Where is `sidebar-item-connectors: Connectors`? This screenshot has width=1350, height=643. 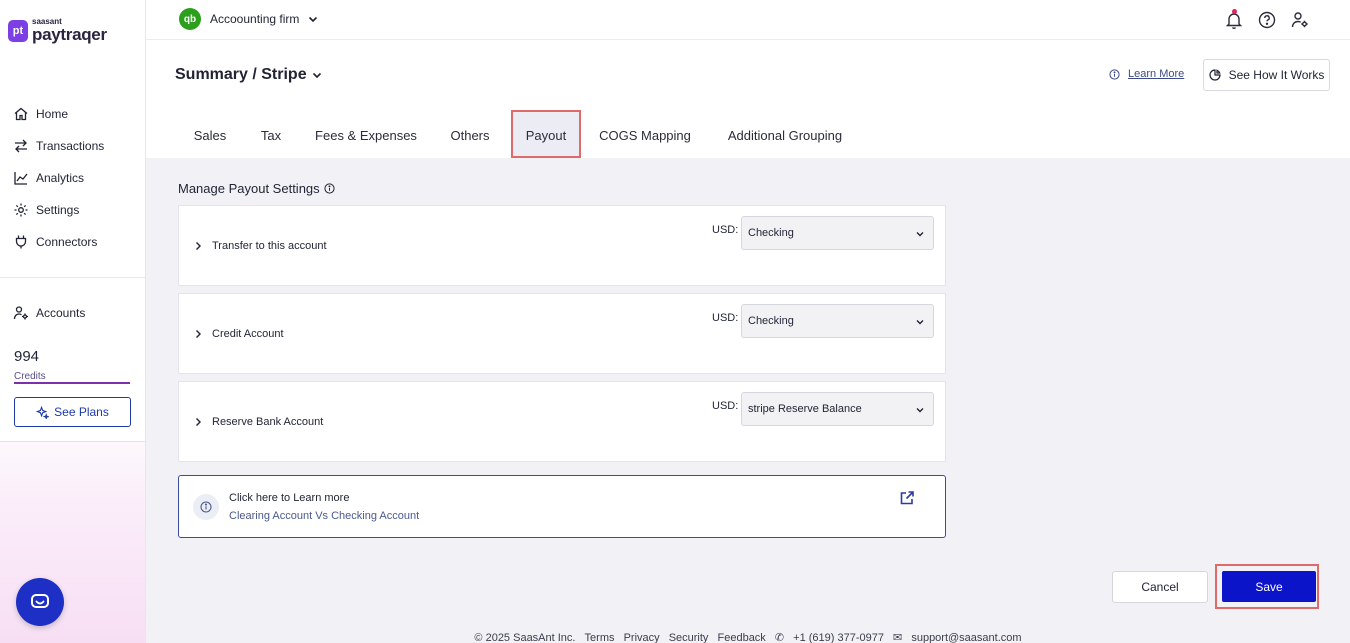
sidebar-item-connectors: Connectors is located at coordinates (72, 242).